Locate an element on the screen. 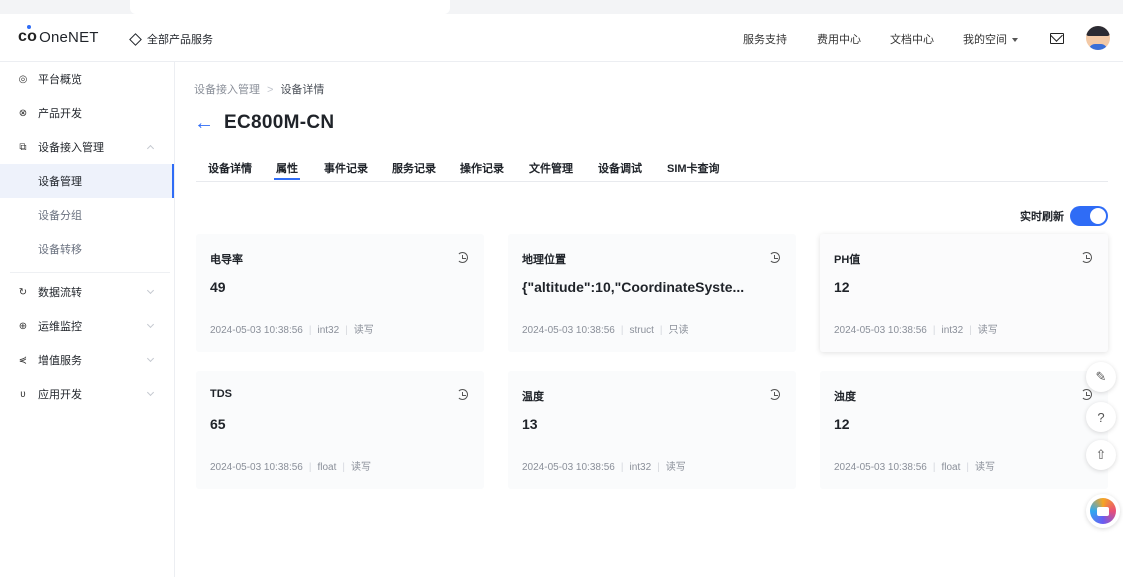 Image resolution: width=1123 pixels, height=577 pixels. property-value: 12 is located at coordinates (842, 287).